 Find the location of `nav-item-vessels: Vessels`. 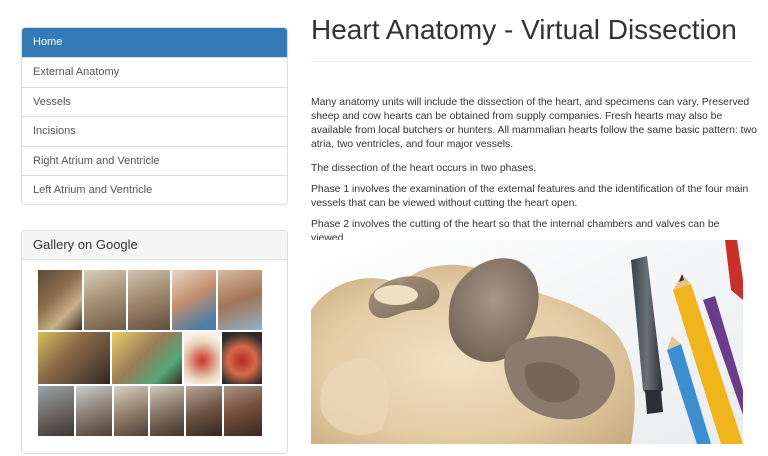

nav-item-vessels: Vessels is located at coordinates (154, 101).